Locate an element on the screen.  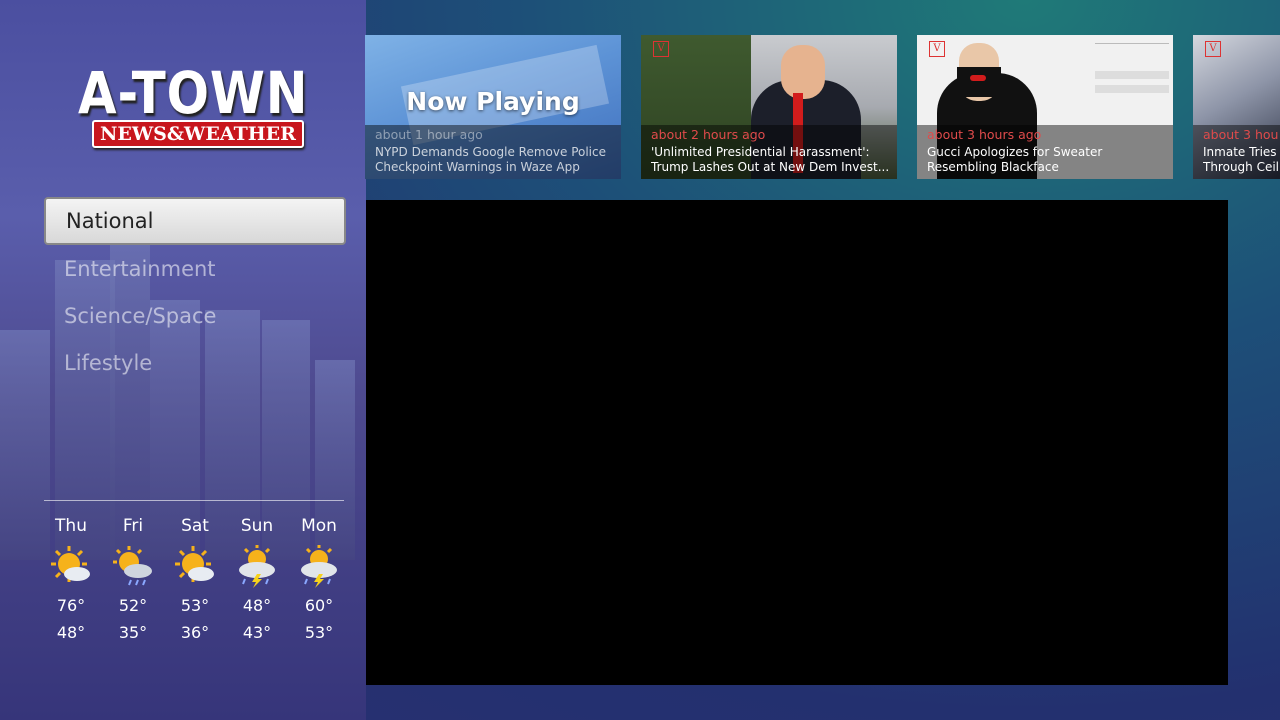
day-name: Mon is located at coordinates (319, 526).